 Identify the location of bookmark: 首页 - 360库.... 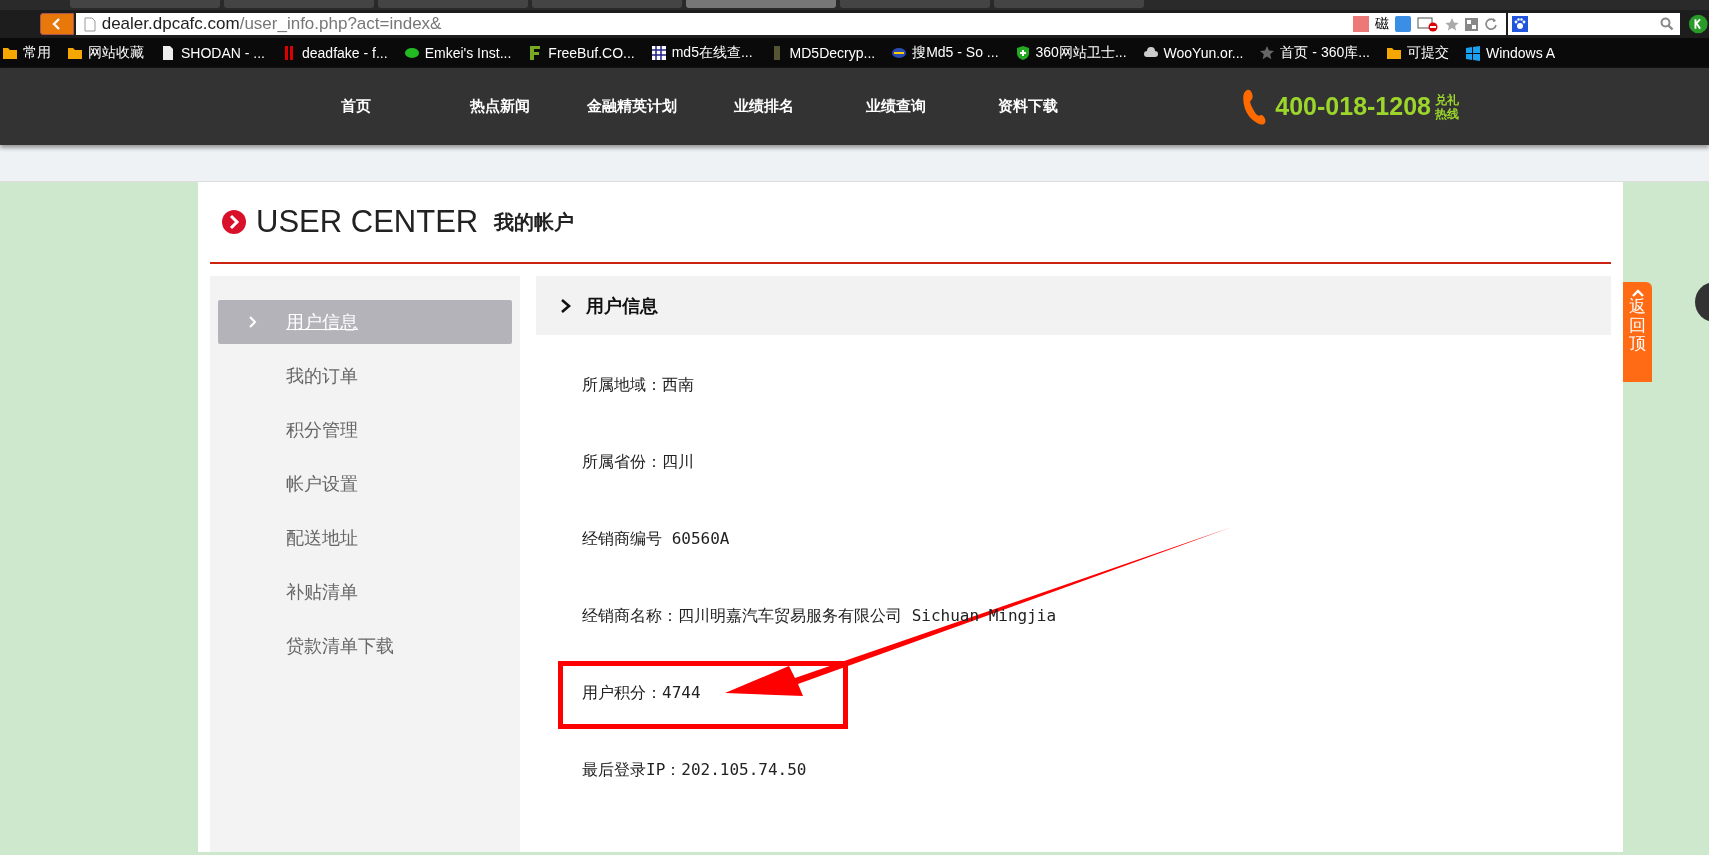
(1314, 53).